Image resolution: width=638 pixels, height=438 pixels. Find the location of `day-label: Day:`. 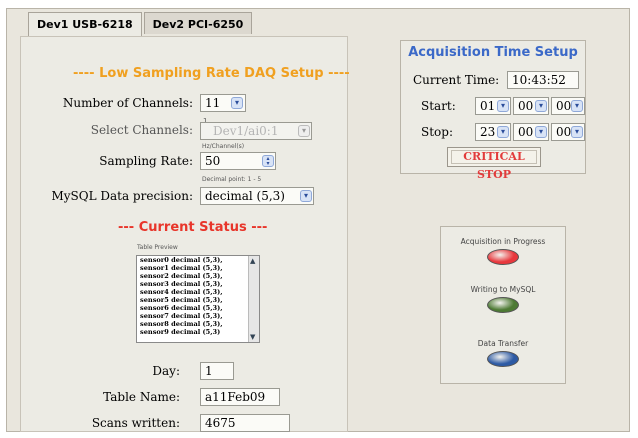

day-label: Day: is located at coordinates (166, 371).